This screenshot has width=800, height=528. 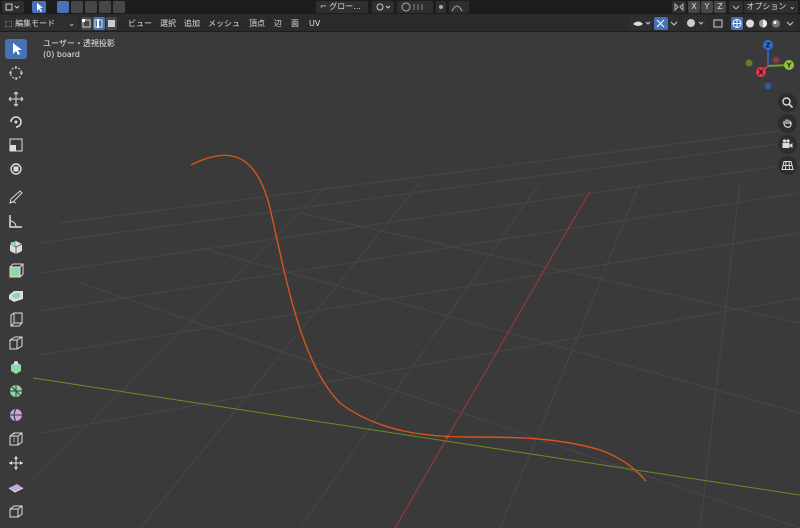 What do you see at coordinates (13, 7) in the screenshot?
I see `editor-type-button` at bounding box center [13, 7].